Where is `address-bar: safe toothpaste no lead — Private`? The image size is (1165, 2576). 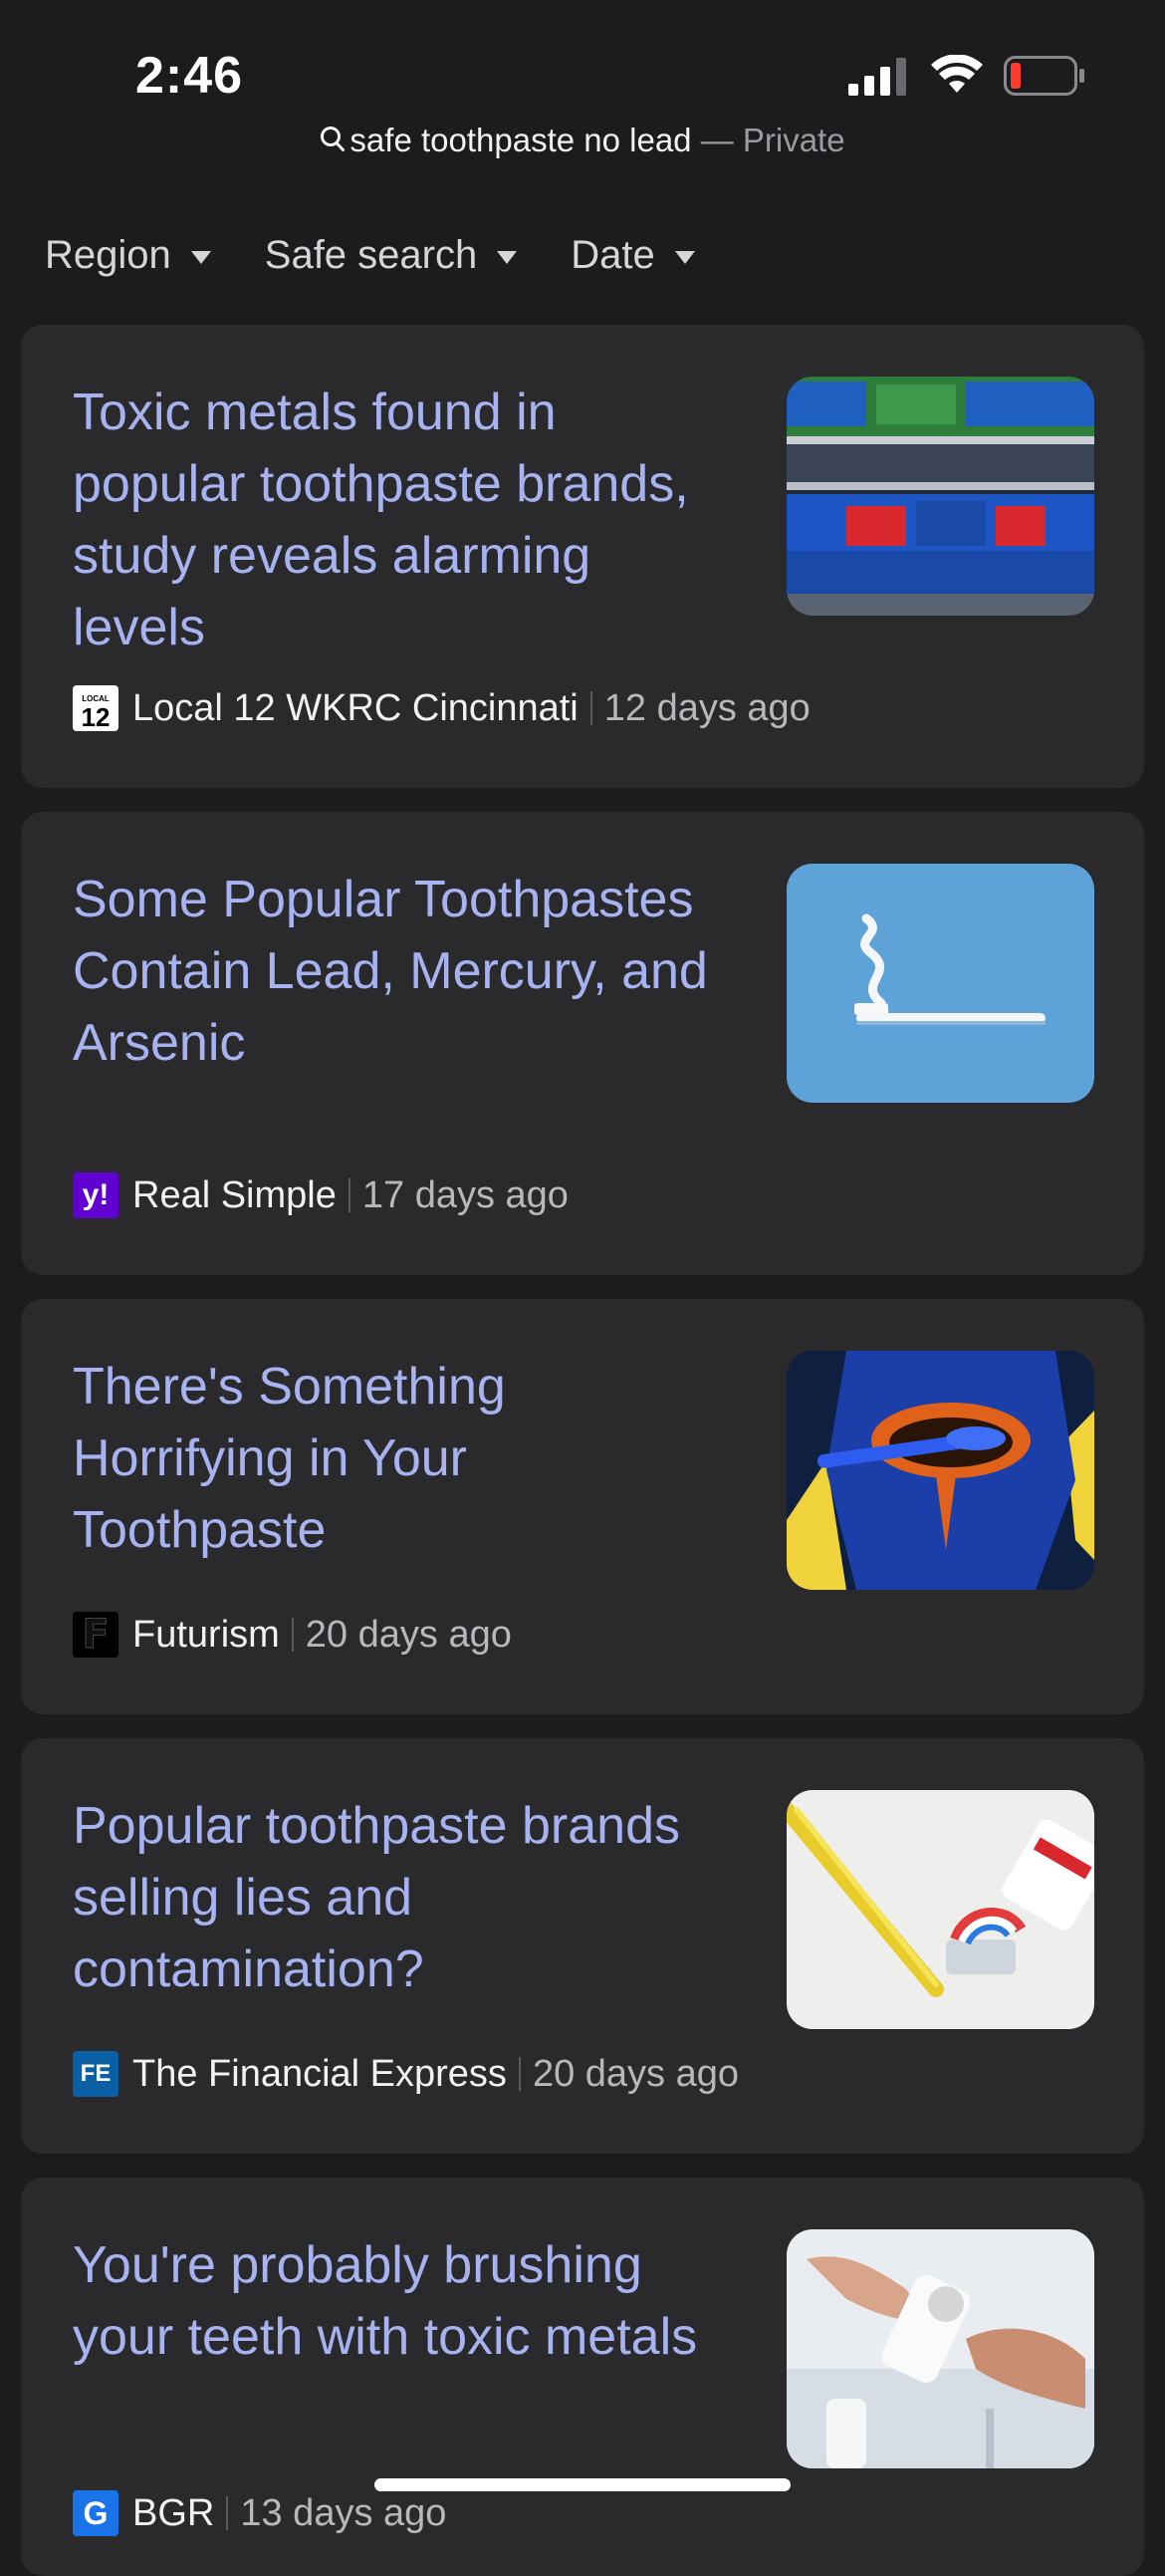 address-bar: safe toothpaste no lead — Private is located at coordinates (582, 140).